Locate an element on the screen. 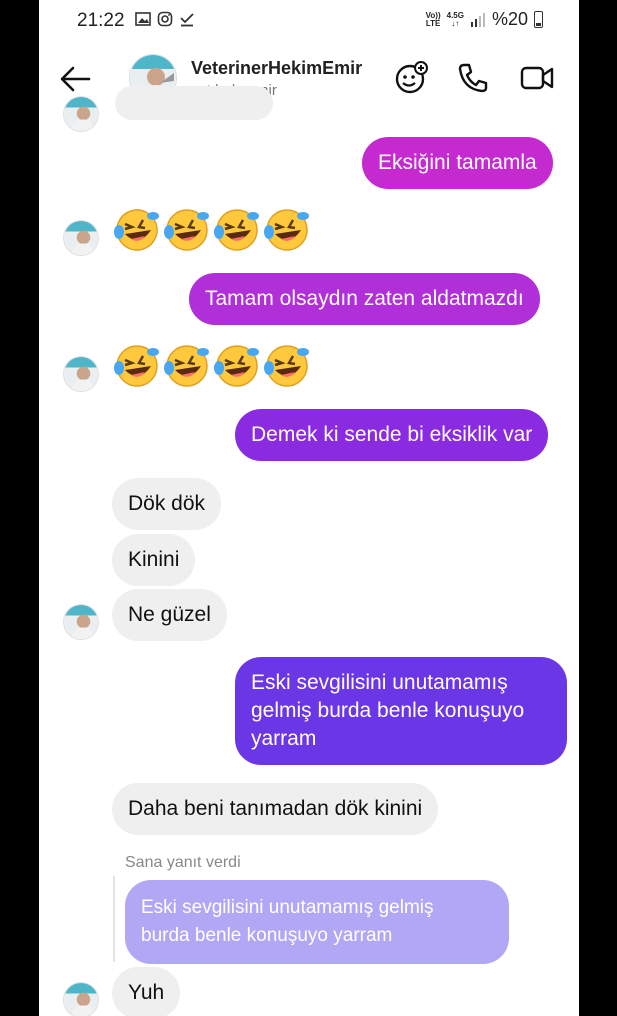 This screenshot has width=617, height=1016. back-arrow-icon is located at coordinates (75, 79).